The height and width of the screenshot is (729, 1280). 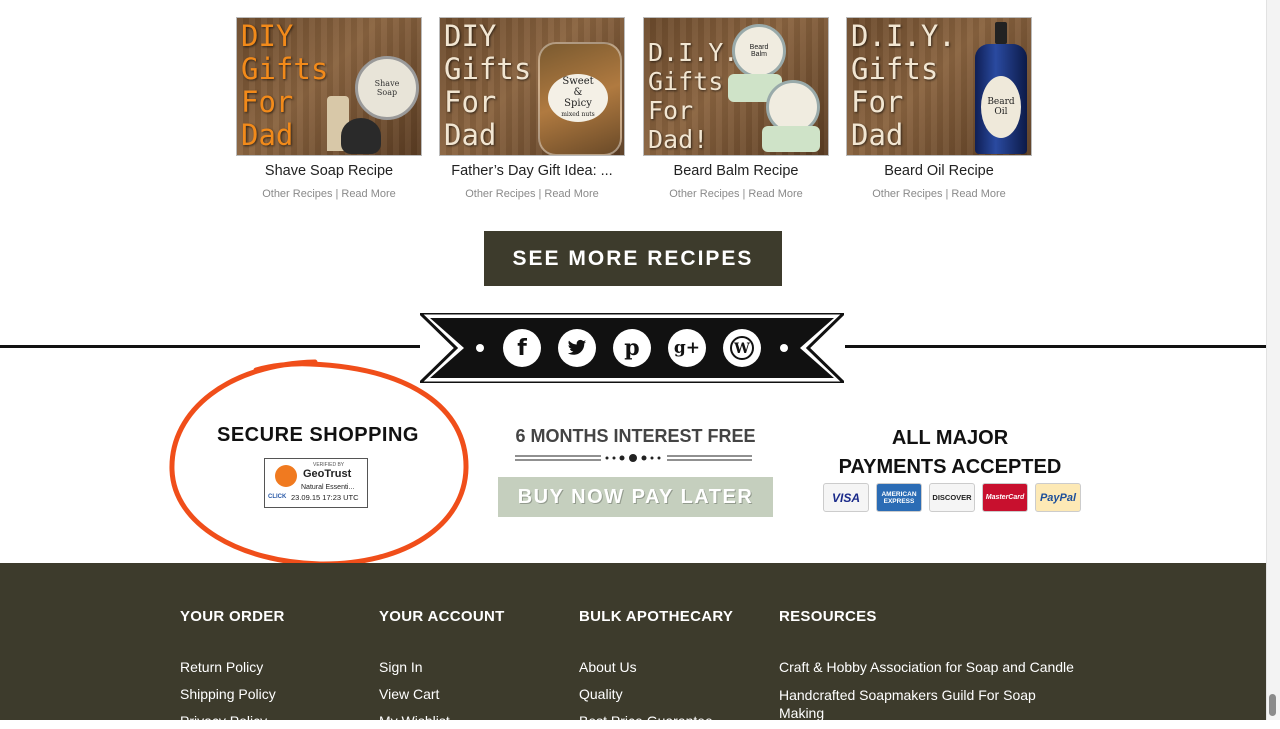 I want to click on wordpress-icon: W, so click(x=742, y=348).